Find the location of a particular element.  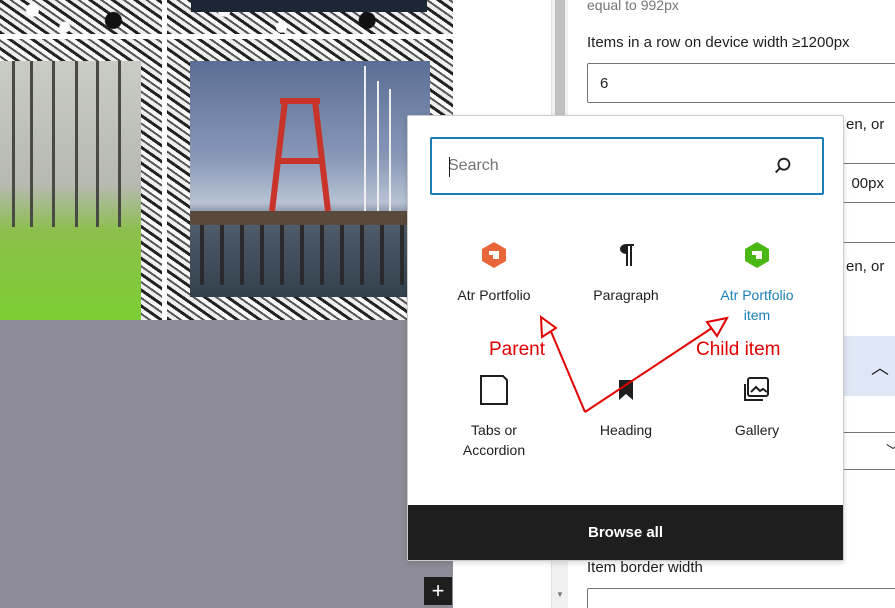

pier-photo is located at coordinates (310, 179).